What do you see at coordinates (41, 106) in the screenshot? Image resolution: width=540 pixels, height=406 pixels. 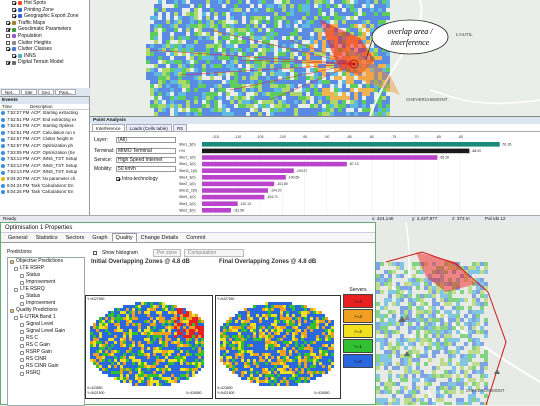 I see `col-description: Description` at bounding box center [41, 106].